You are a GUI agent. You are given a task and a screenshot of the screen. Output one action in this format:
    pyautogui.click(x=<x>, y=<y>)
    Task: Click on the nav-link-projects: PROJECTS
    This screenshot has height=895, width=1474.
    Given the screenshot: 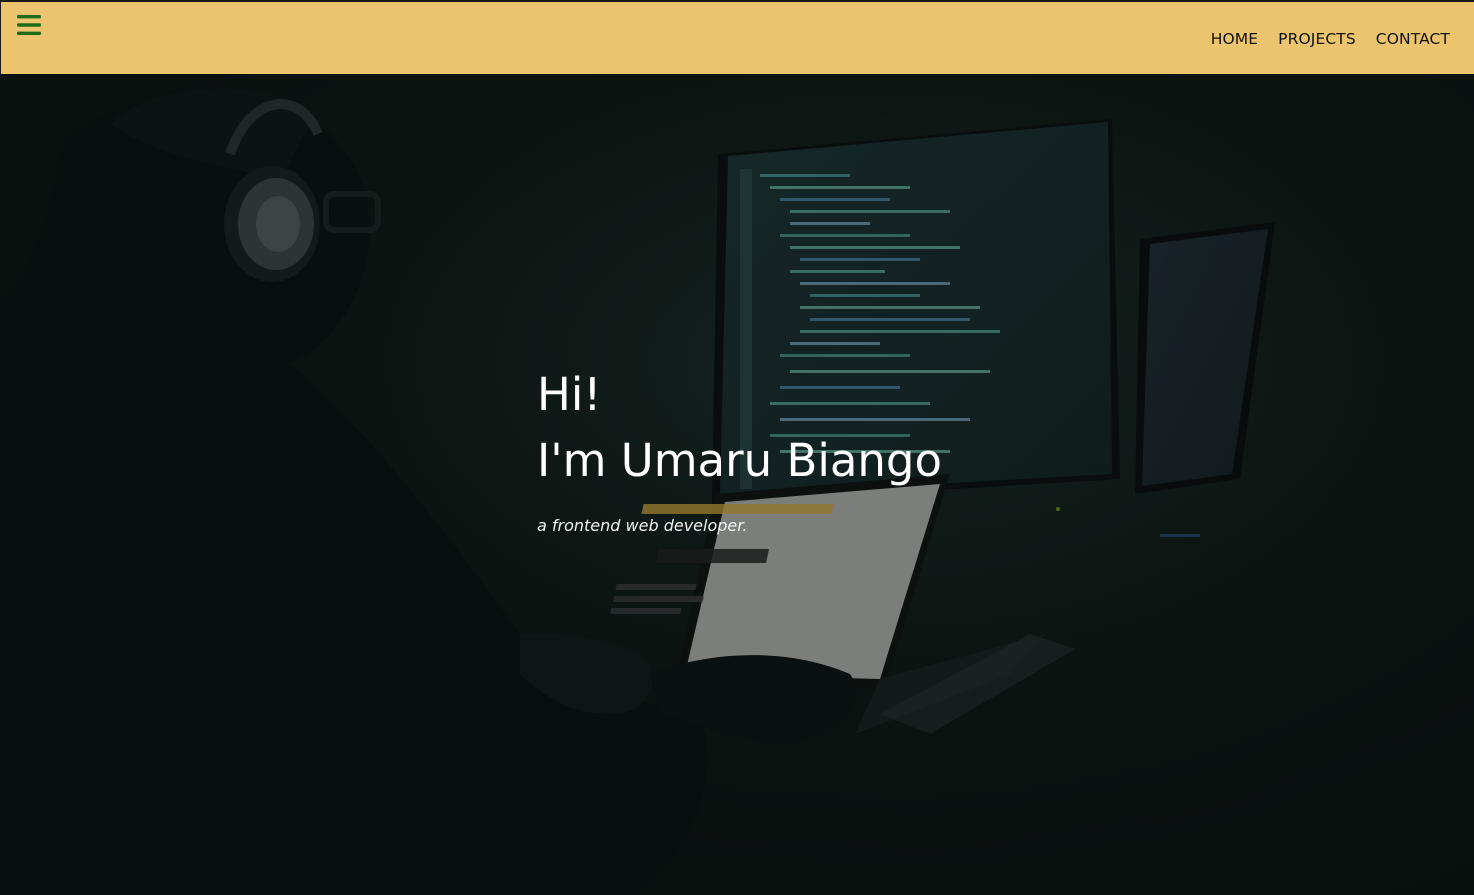 What is the action you would take?
    pyautogui.click(x=1317, y=39)
    